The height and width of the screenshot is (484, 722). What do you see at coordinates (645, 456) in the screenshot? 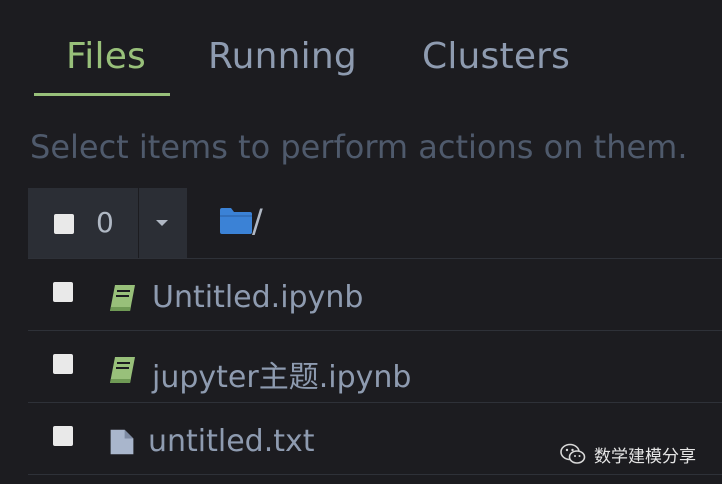
I see `watermark-text: 数学建模分享` at bounding box center [645, 456].